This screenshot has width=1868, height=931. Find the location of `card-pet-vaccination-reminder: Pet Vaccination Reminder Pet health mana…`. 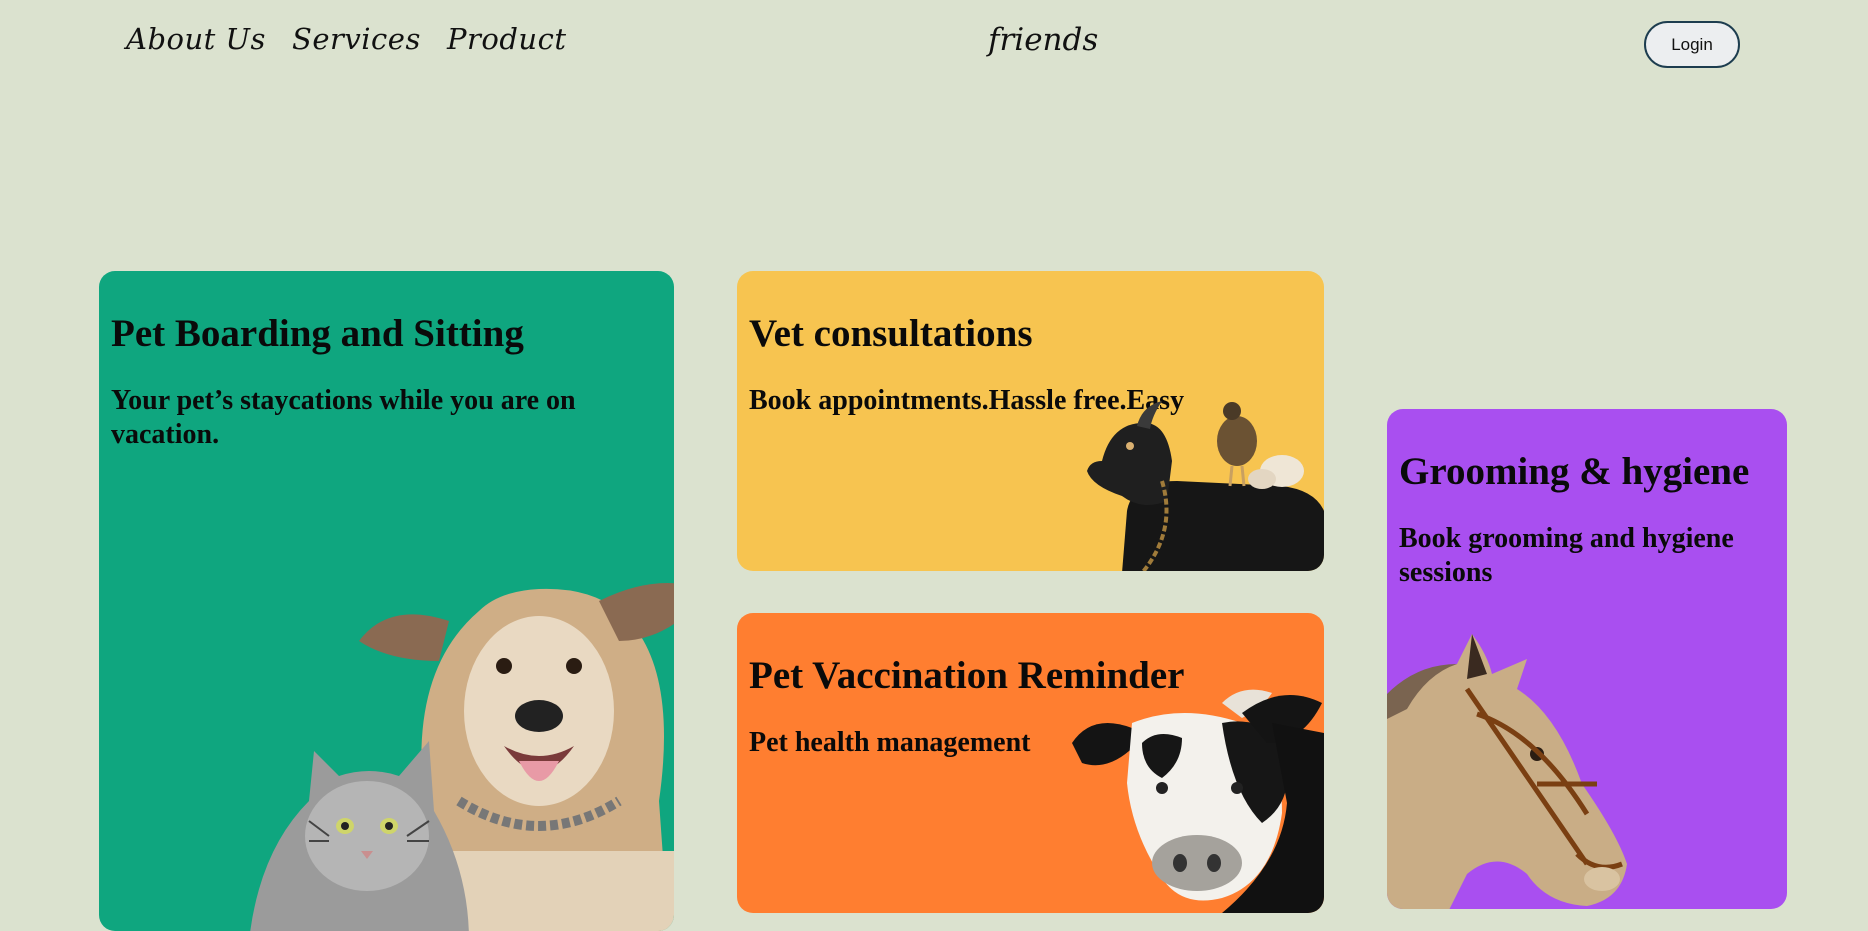

card-pet-vaccination-reminder: Pet Vaccination Reminder Pet health mana… is located at coordinates (1030, 763).